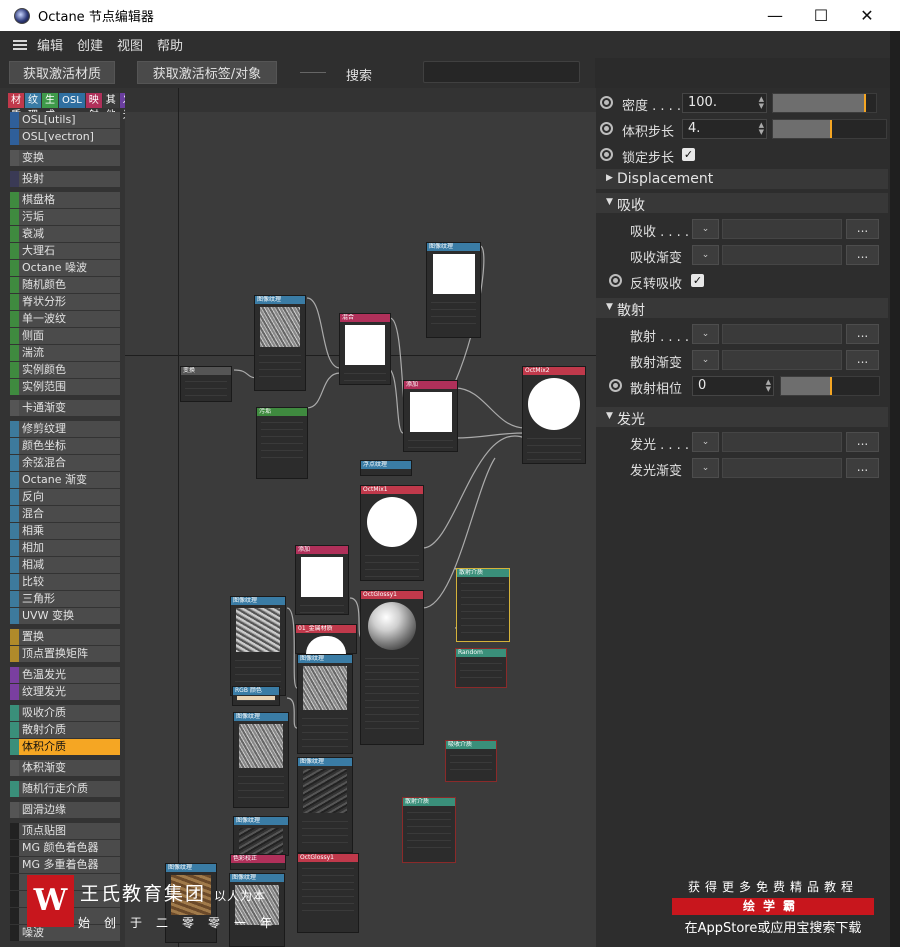 The height and width of the screenshot is (947, 900). What do you see at coordinates (606, 154) in the screenshot?
I see `lock-step-animate-radio` at bounding box center [606, 154].